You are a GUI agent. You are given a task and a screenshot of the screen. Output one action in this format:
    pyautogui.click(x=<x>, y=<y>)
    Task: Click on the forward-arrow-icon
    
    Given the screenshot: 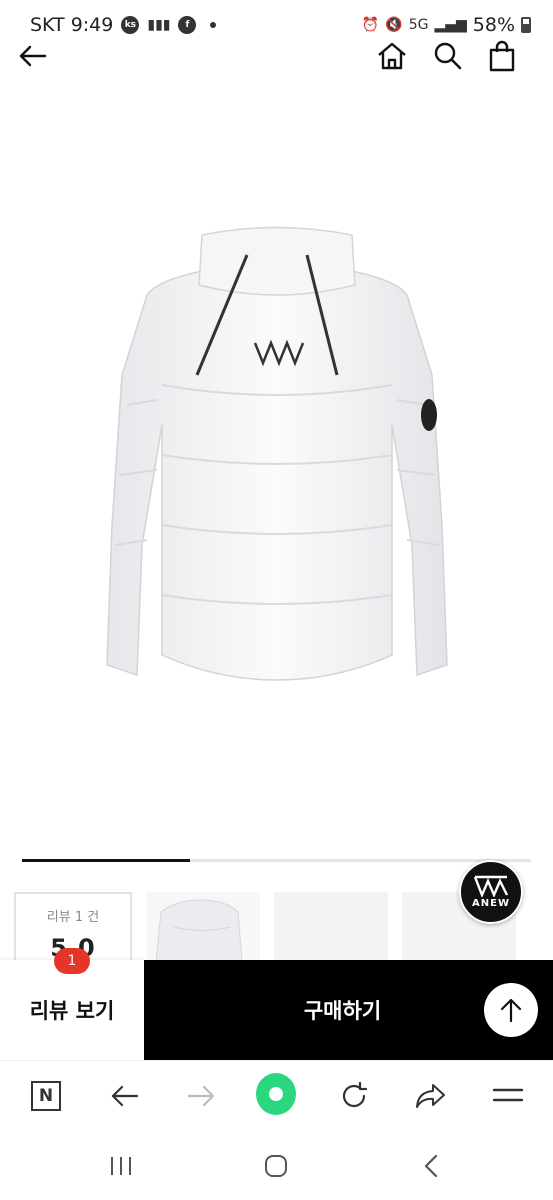 What is the action you would take?
    pyautogui.click(x=201, y=1096)
    